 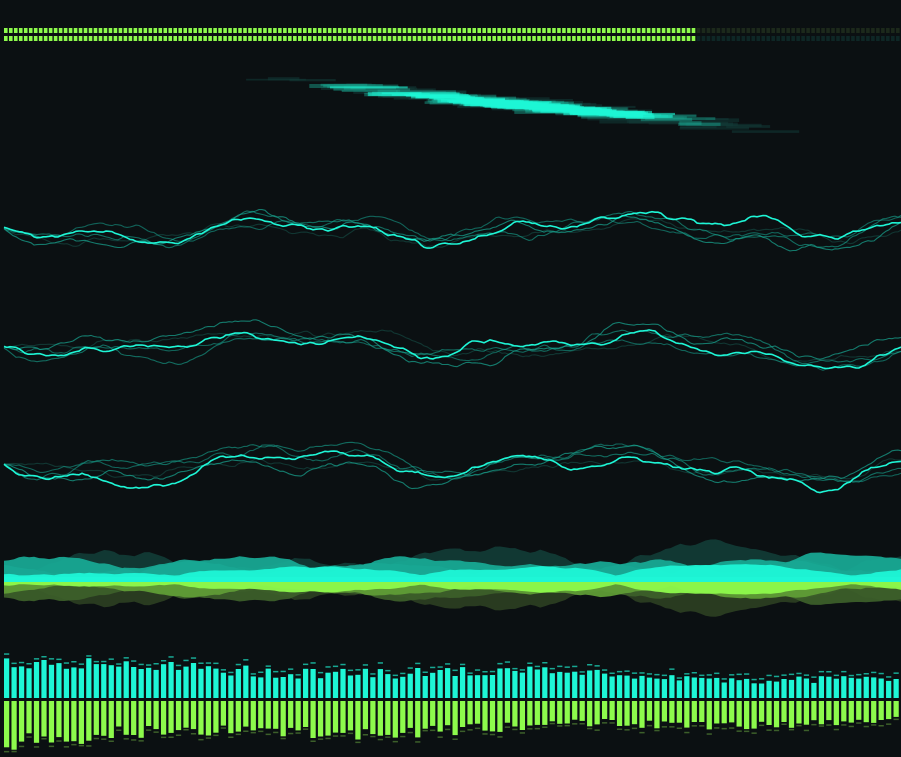 What do you see at coordinates (450, 34) in the screenshot?
I see `progress-bar` at bounding box center [450, 34].